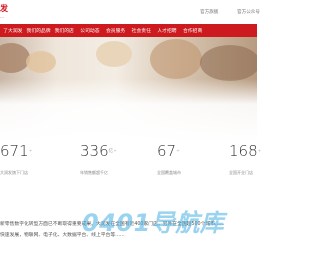 The image size is (320, 263). I want to click on nav-item-stores: 我们的店, so click(64, 30).